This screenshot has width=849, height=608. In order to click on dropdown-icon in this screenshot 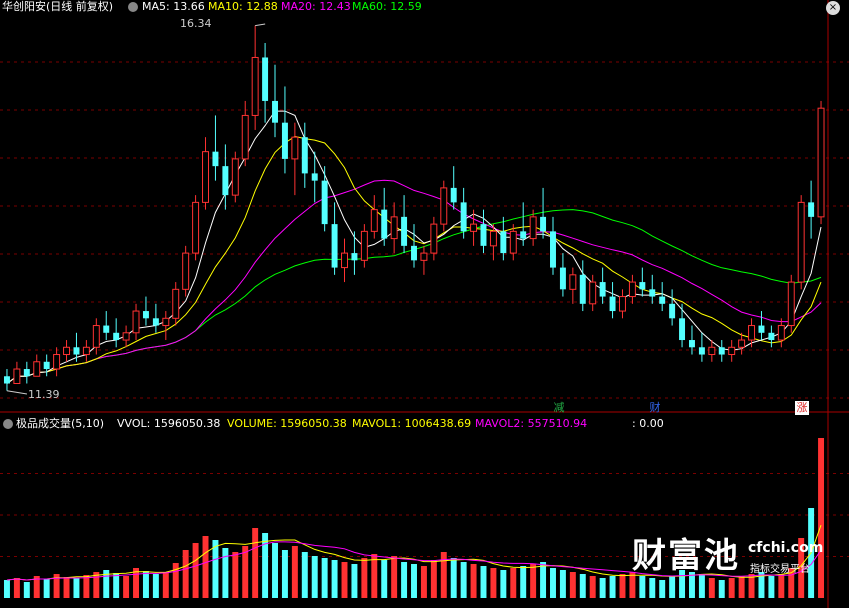, I will do `click(133, 7)`.